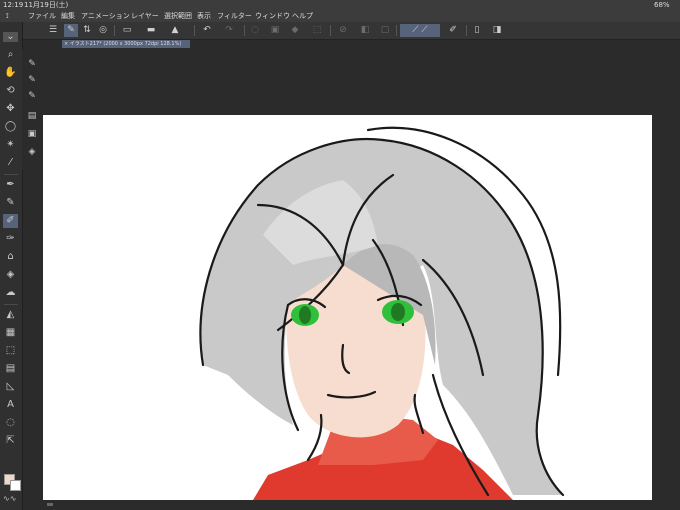  What do you see at coordinates (10, 163) in the screenshot?
I see `eyedropper-icon: ⁄` at bounding box center [10, 163].